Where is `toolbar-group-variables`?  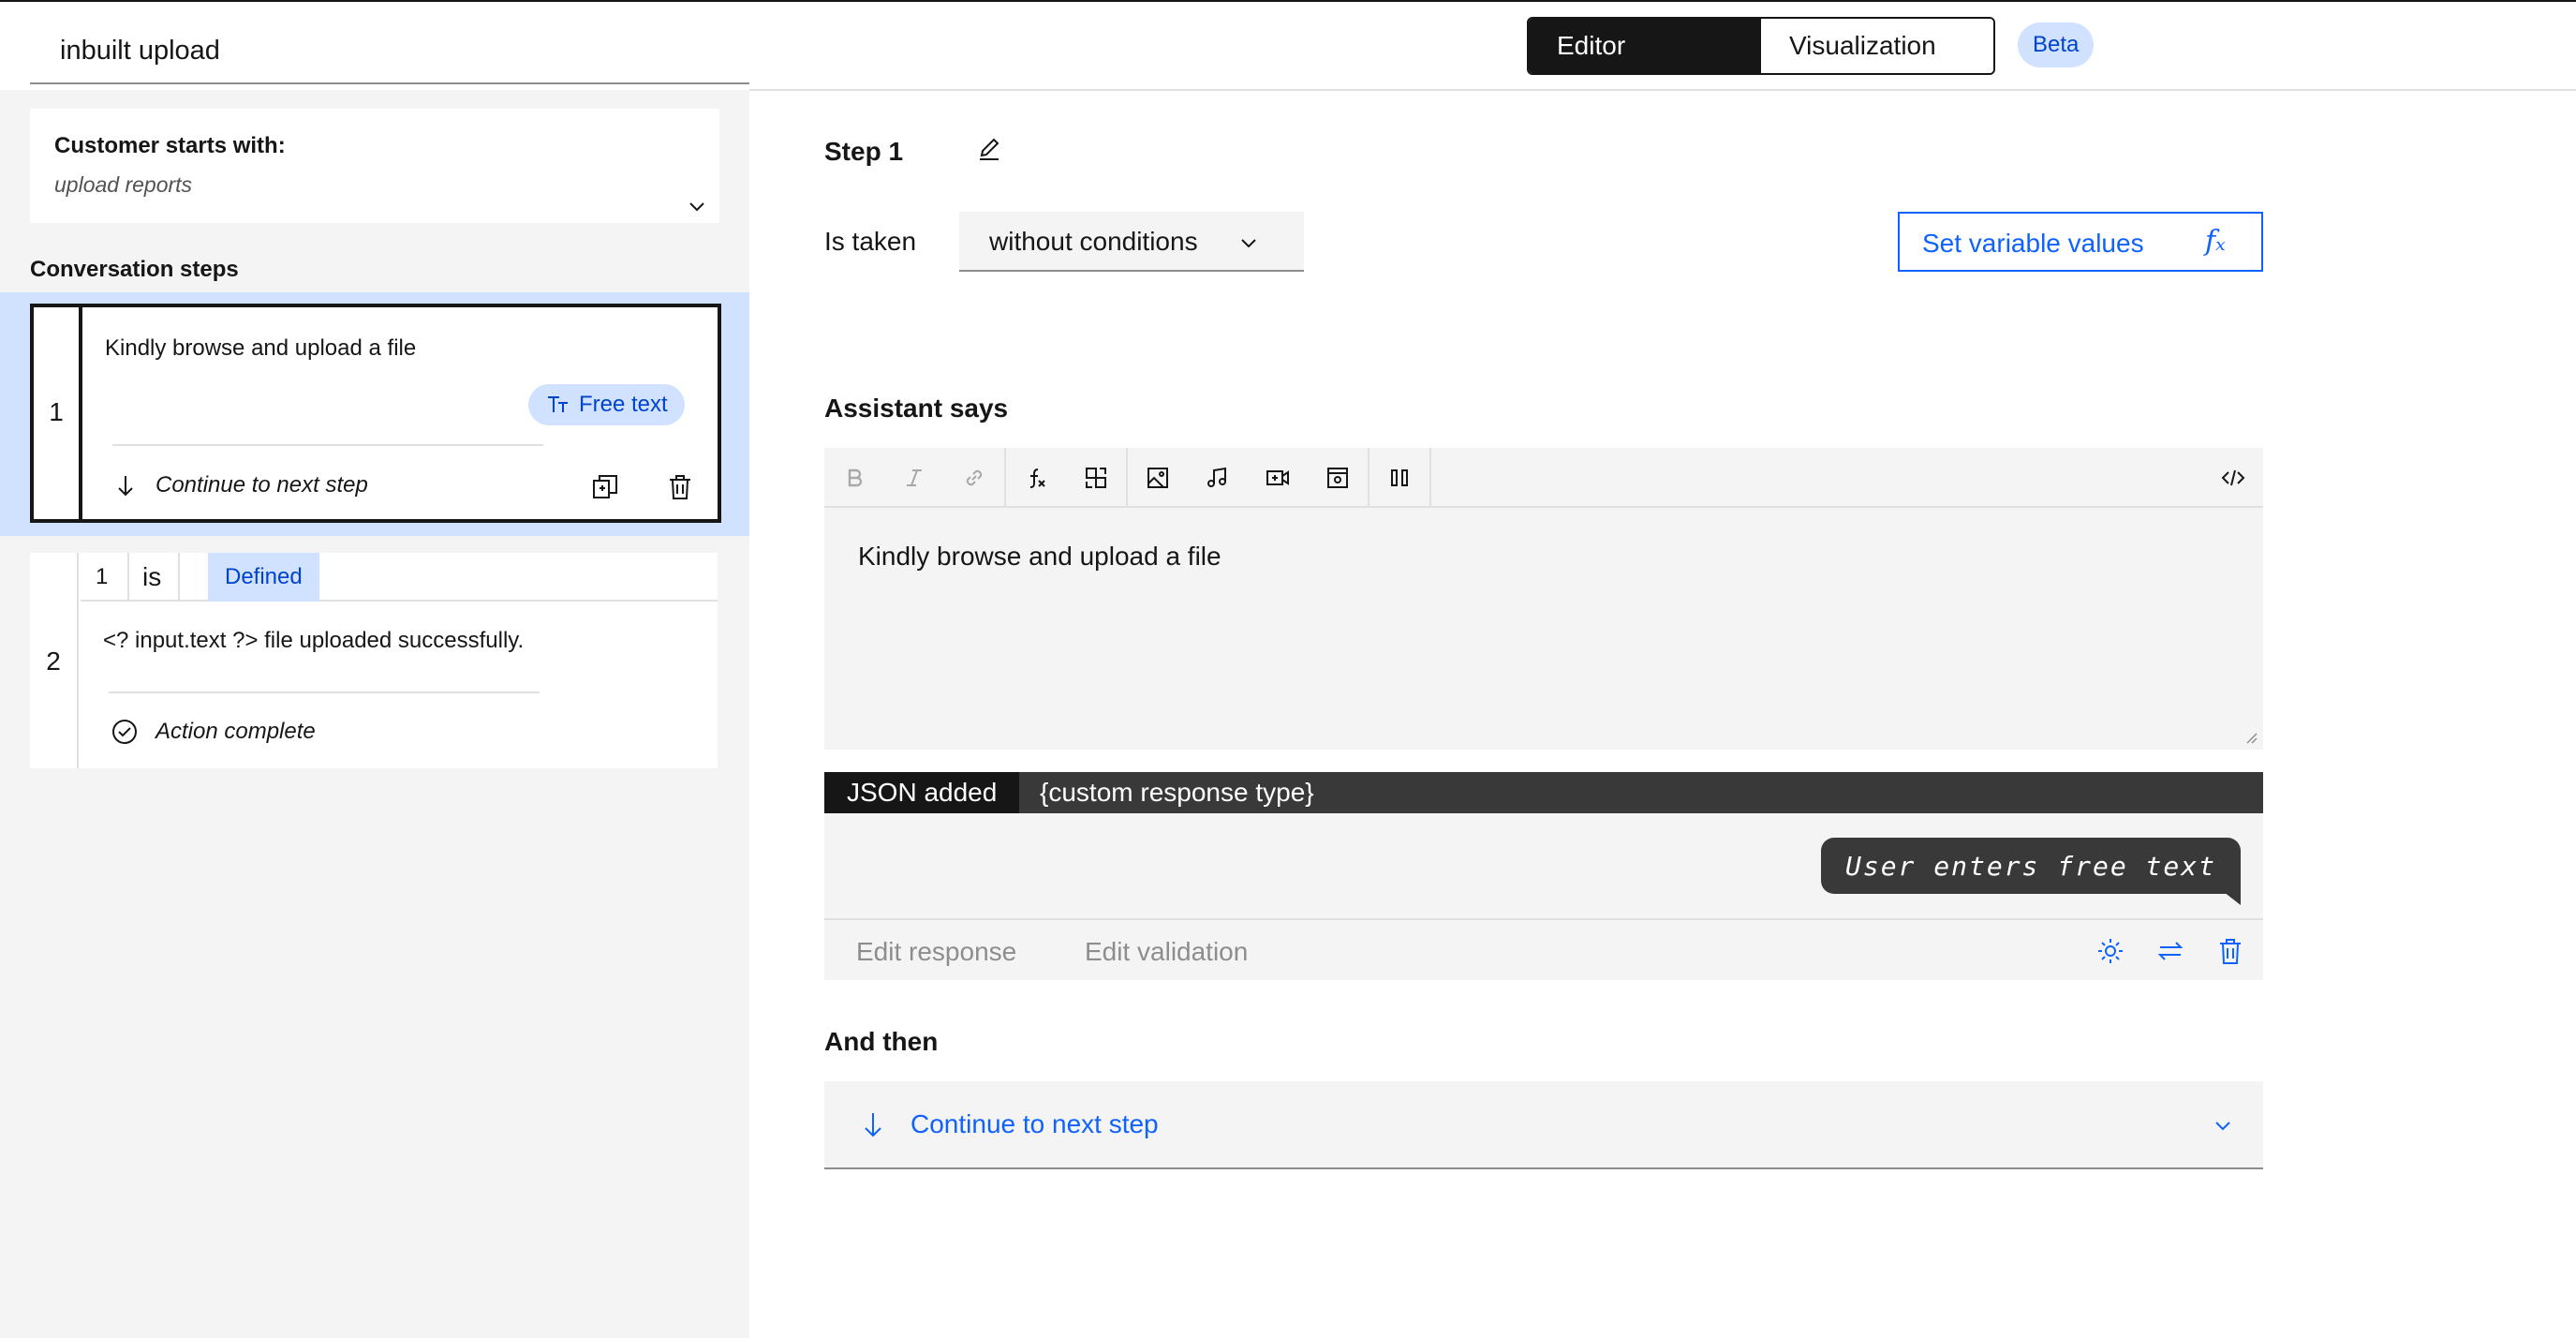
toolbar-group-variables is located at coordinates (1067, 478).